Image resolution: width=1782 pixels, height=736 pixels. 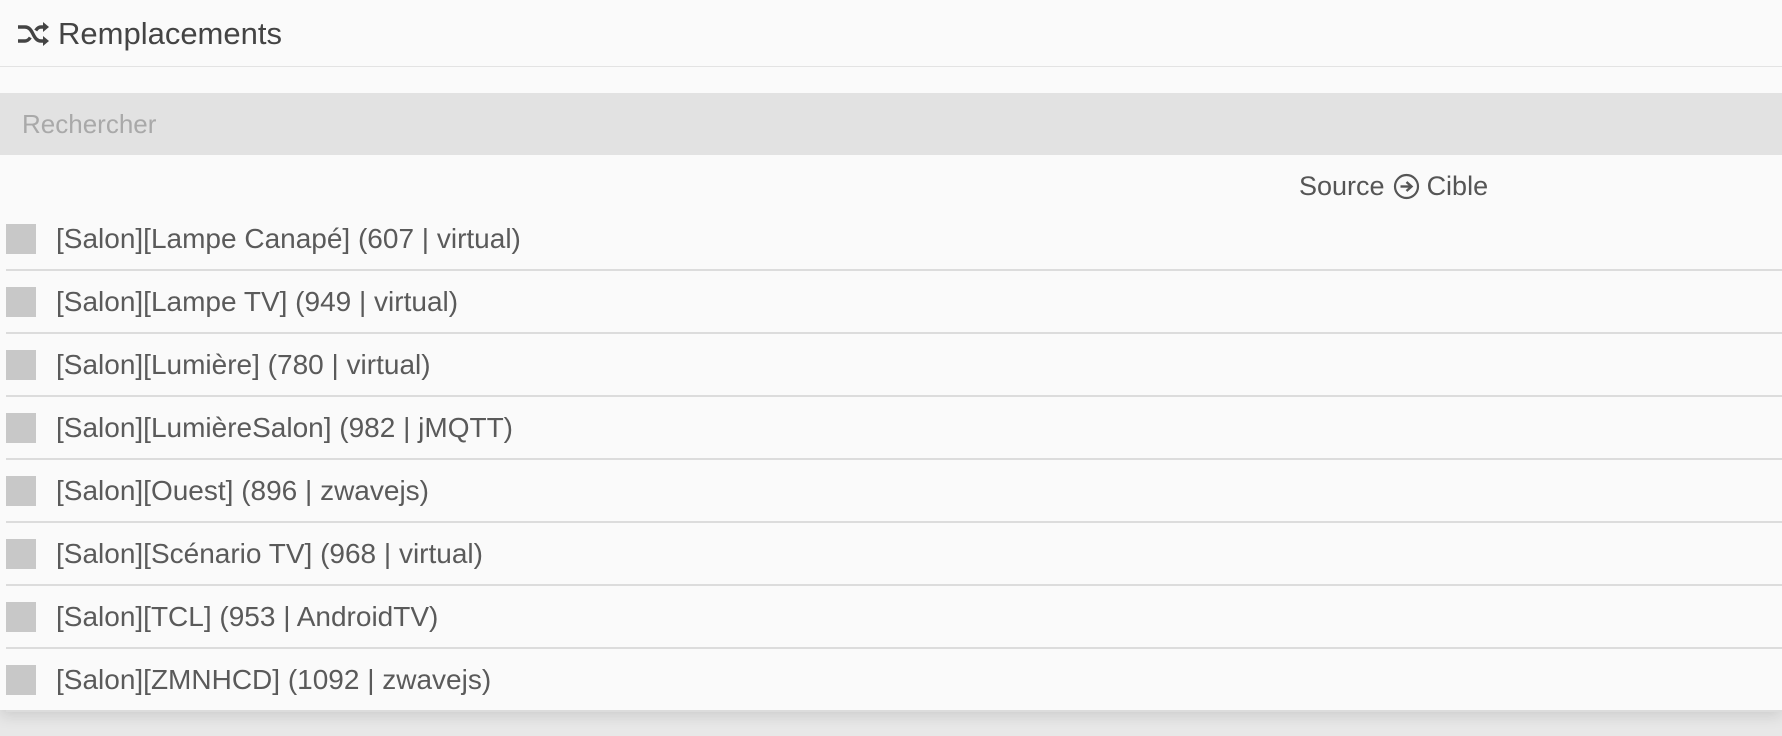 What do you see at coordinates (894, 428) in the screenshot?
I see `list-item: [Salon][LumièreSalon] (982 | jMQTT)` at bounding box center [894, 428].